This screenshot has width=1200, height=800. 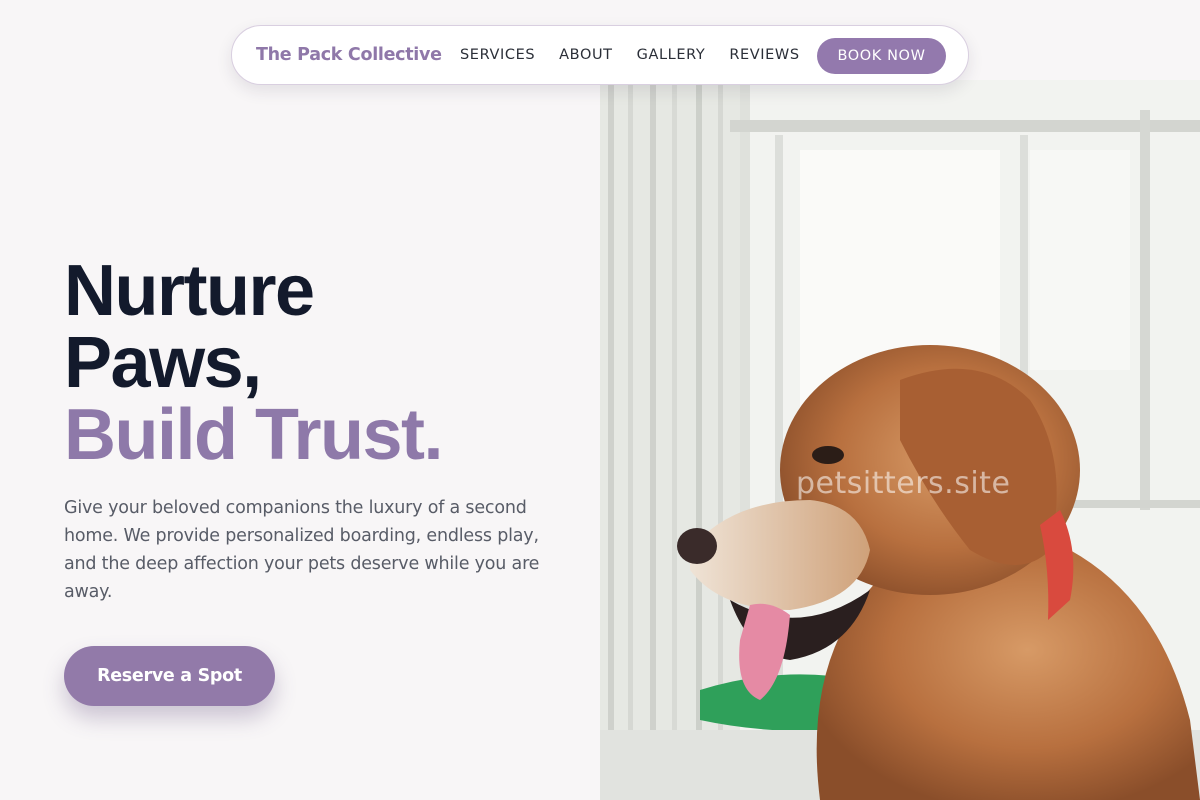 What do you see at coordinates (254, 435) in the screenshot?
I see `headline-line-3: Build Trust.` at bounding box center [254, 435].